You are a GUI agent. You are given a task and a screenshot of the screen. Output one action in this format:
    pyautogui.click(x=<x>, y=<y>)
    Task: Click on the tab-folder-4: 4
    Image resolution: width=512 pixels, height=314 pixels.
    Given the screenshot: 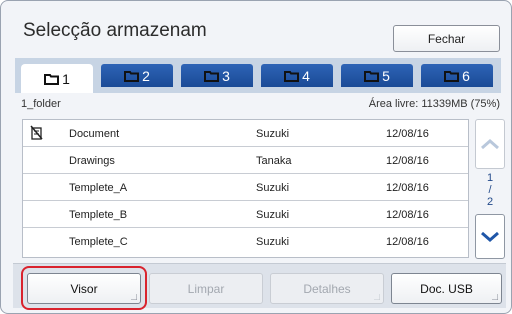 What is the action you would take?
    pyautogui.click(x=297, y=75)
    